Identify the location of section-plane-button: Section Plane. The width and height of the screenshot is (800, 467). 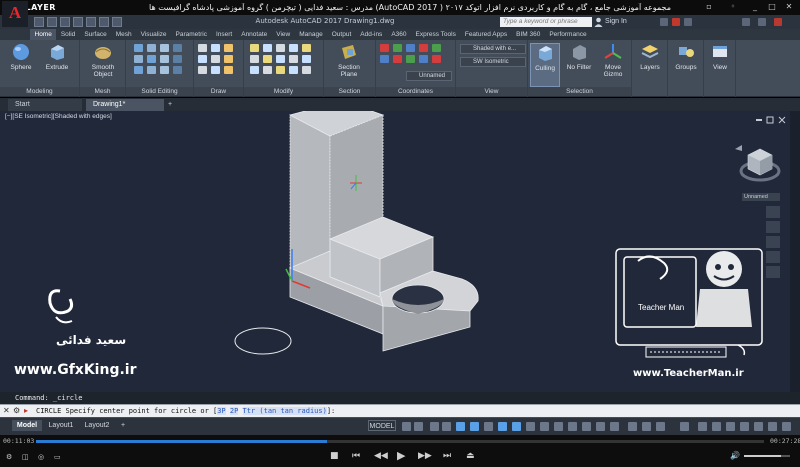
(349, 60).